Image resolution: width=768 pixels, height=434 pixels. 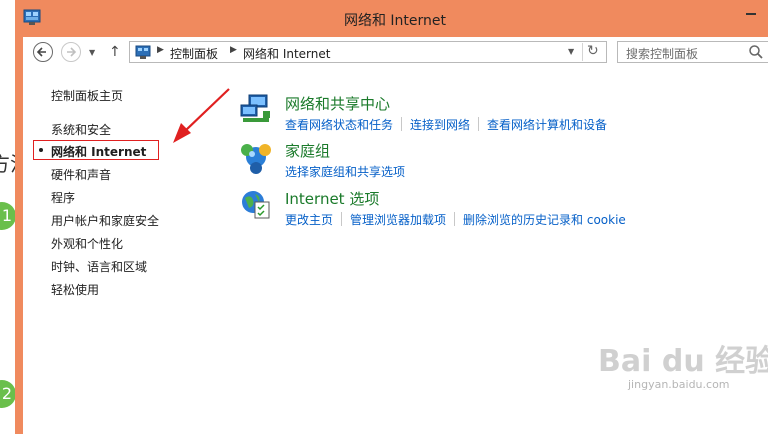 What do you see at coordinates (751, 14) in the screenshot?
I see `minimize-icon` at bounding box center [751, 14].